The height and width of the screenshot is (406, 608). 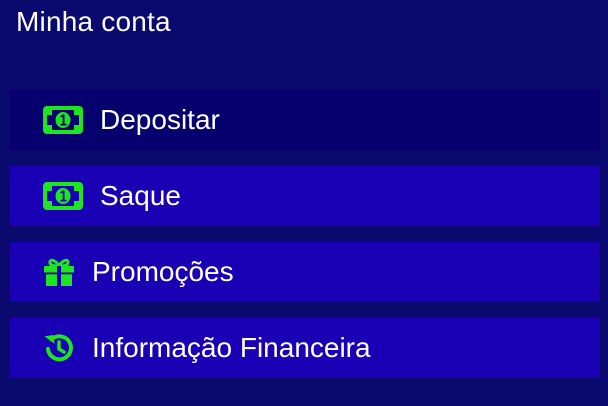 I want to click on menu-item-label: Promoções, so click(x=163, y=271).